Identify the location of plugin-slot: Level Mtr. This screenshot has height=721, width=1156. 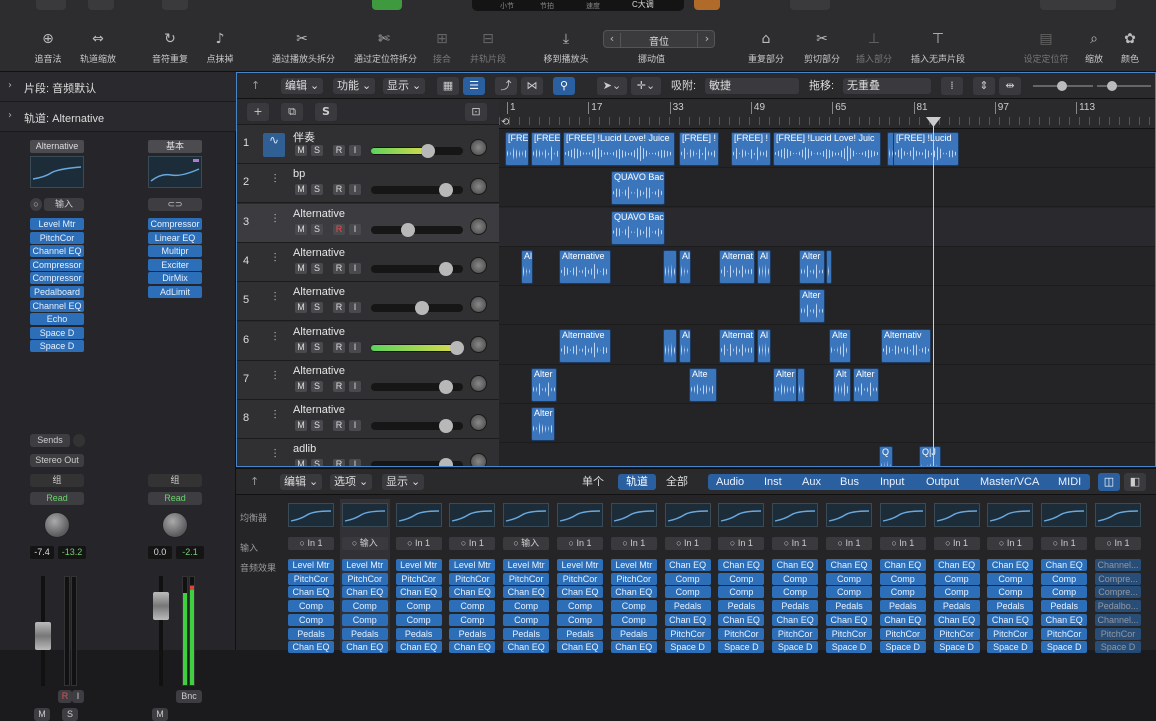
(311, 565).